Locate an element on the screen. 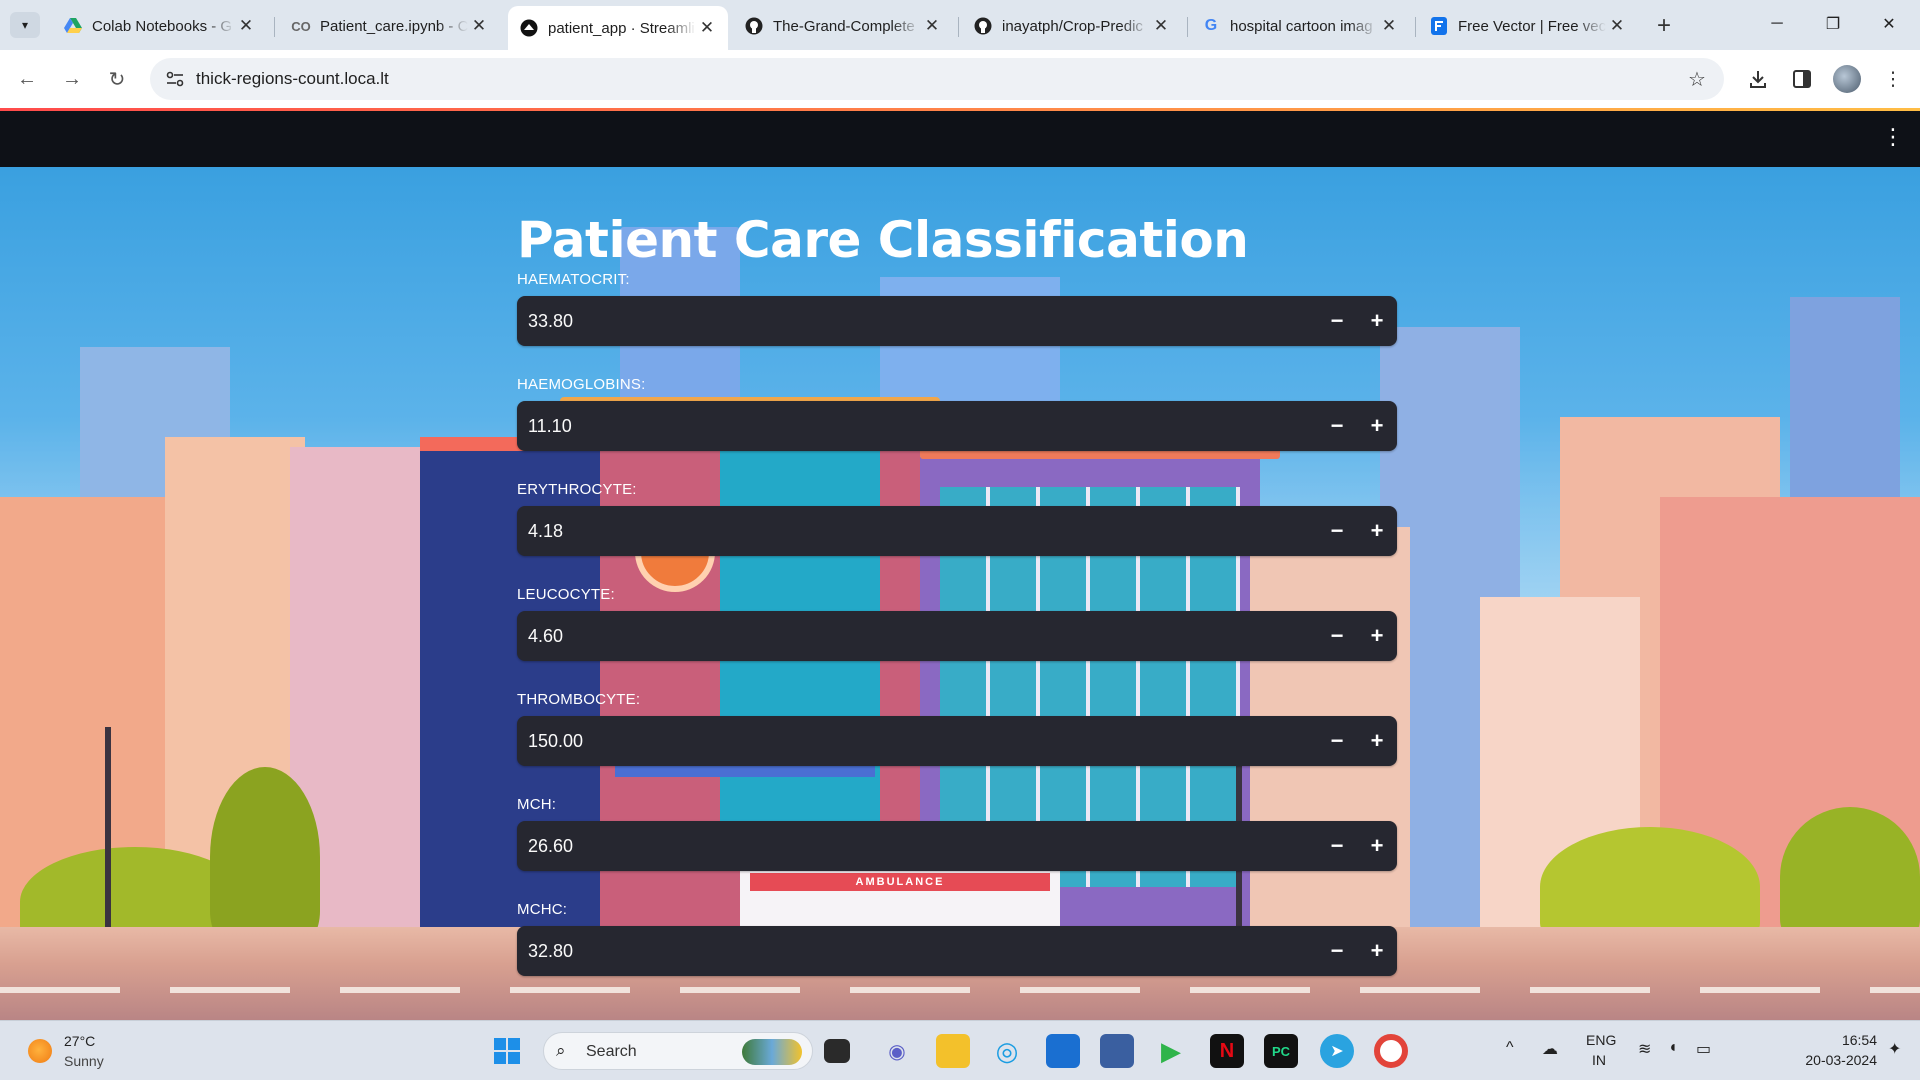  haematocrit-field is located at coordinates (907, 321).